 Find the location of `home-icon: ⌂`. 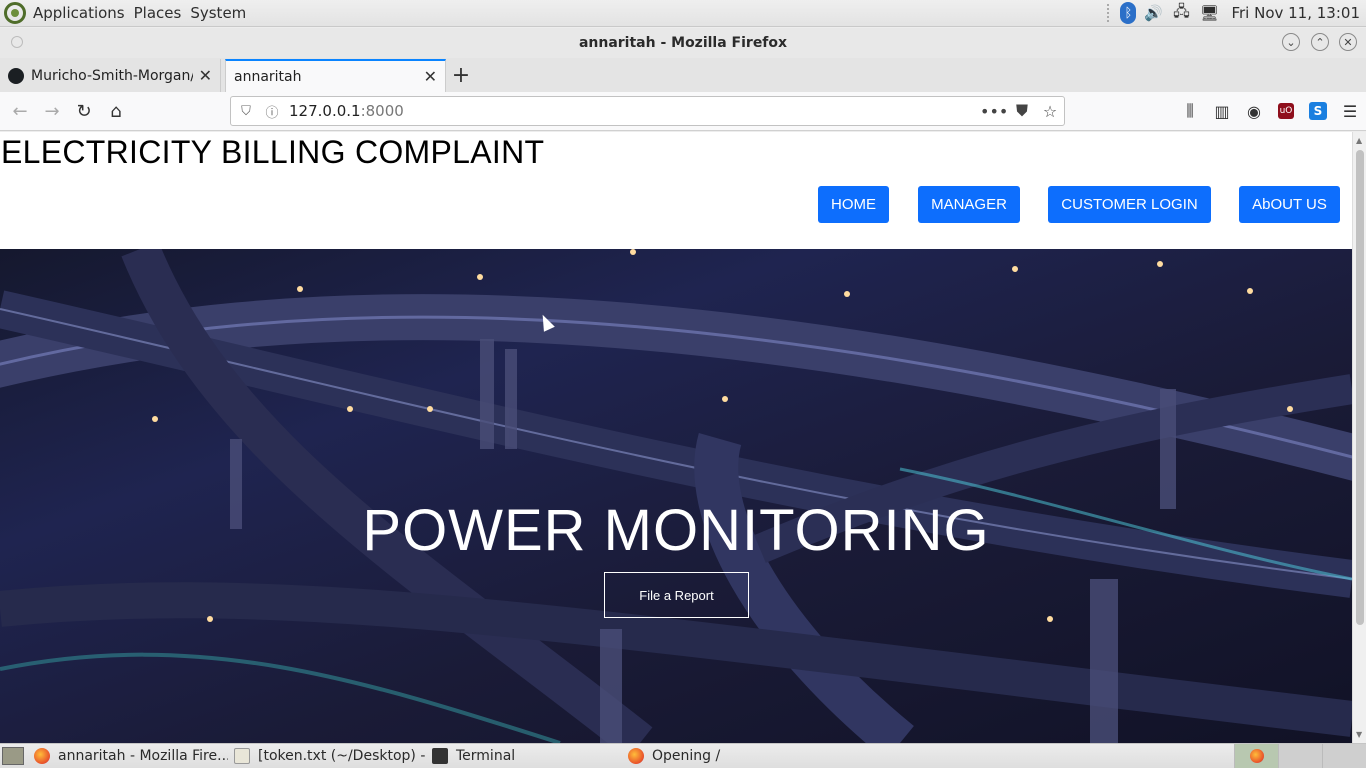

home-icon: ⌂ is located at coordinates (116, 111).